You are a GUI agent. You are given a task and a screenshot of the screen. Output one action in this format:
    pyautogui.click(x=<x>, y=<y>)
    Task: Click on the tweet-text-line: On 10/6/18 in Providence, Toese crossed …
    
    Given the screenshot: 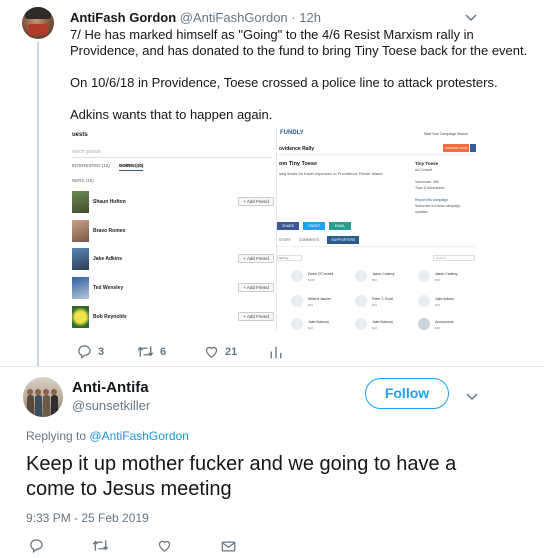 What is the action you would take?
    pyautogui.click(x=284, y=82)
    